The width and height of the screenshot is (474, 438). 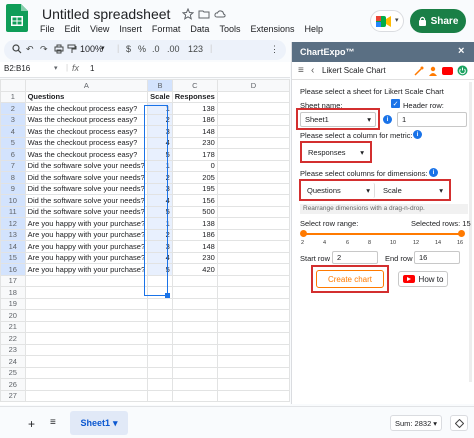 What do you see at coordinates (59, 50) in the screenshot?
I see `print-icon` at bounding box center [59, 50].